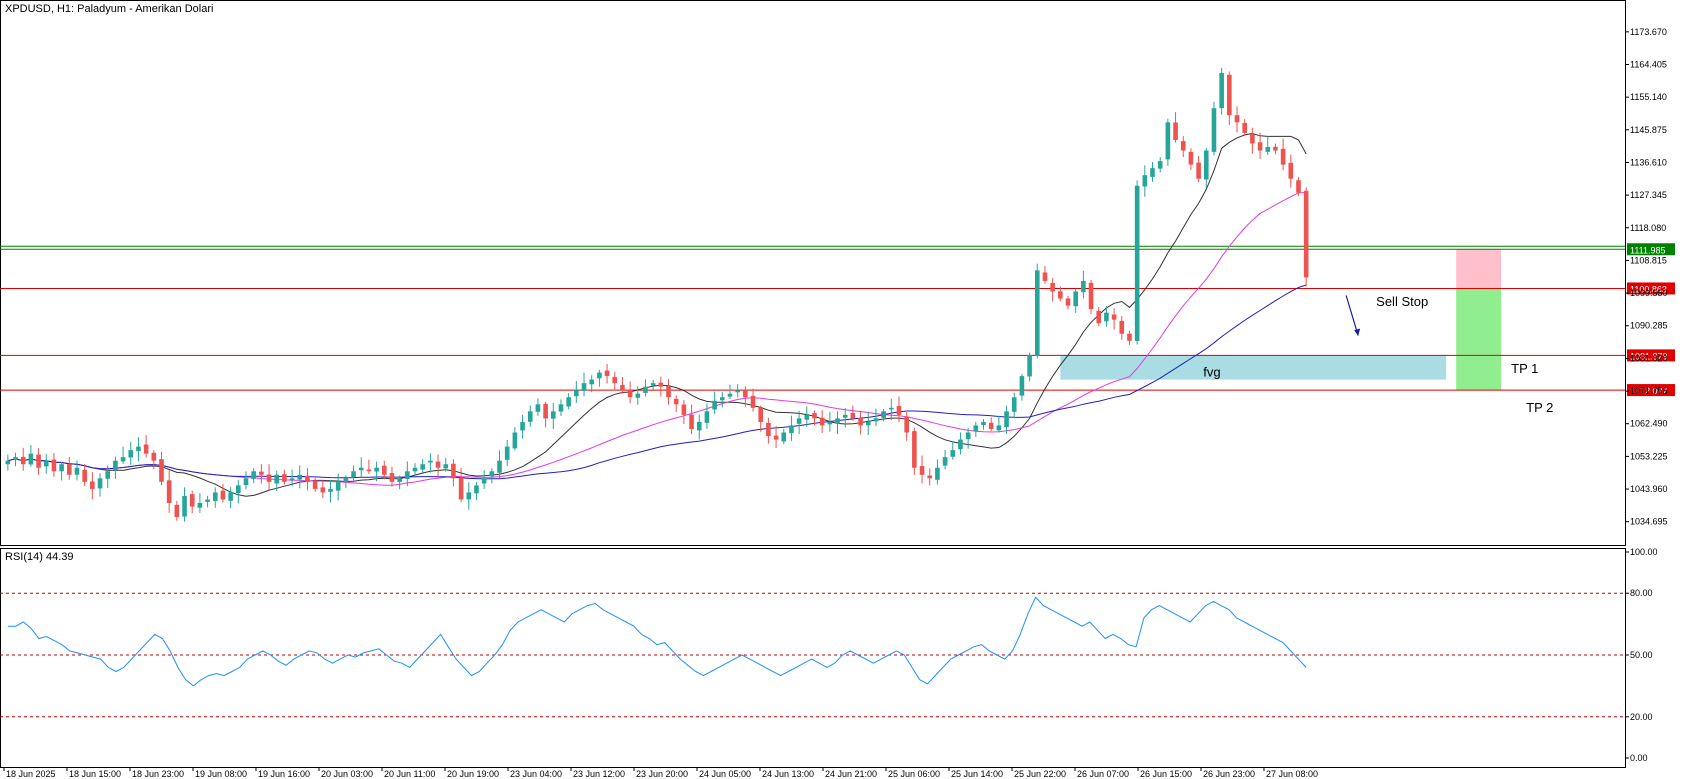 Image resolution: width=1682 pixels, height=779 pixels. I want to click on price-tick-label: 1053.225, so click(1649, 456).